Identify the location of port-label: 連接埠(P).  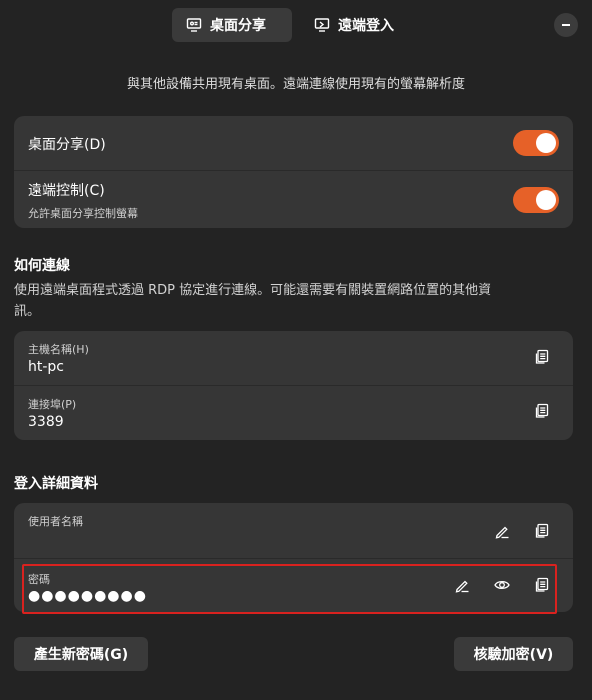
(52, 404).